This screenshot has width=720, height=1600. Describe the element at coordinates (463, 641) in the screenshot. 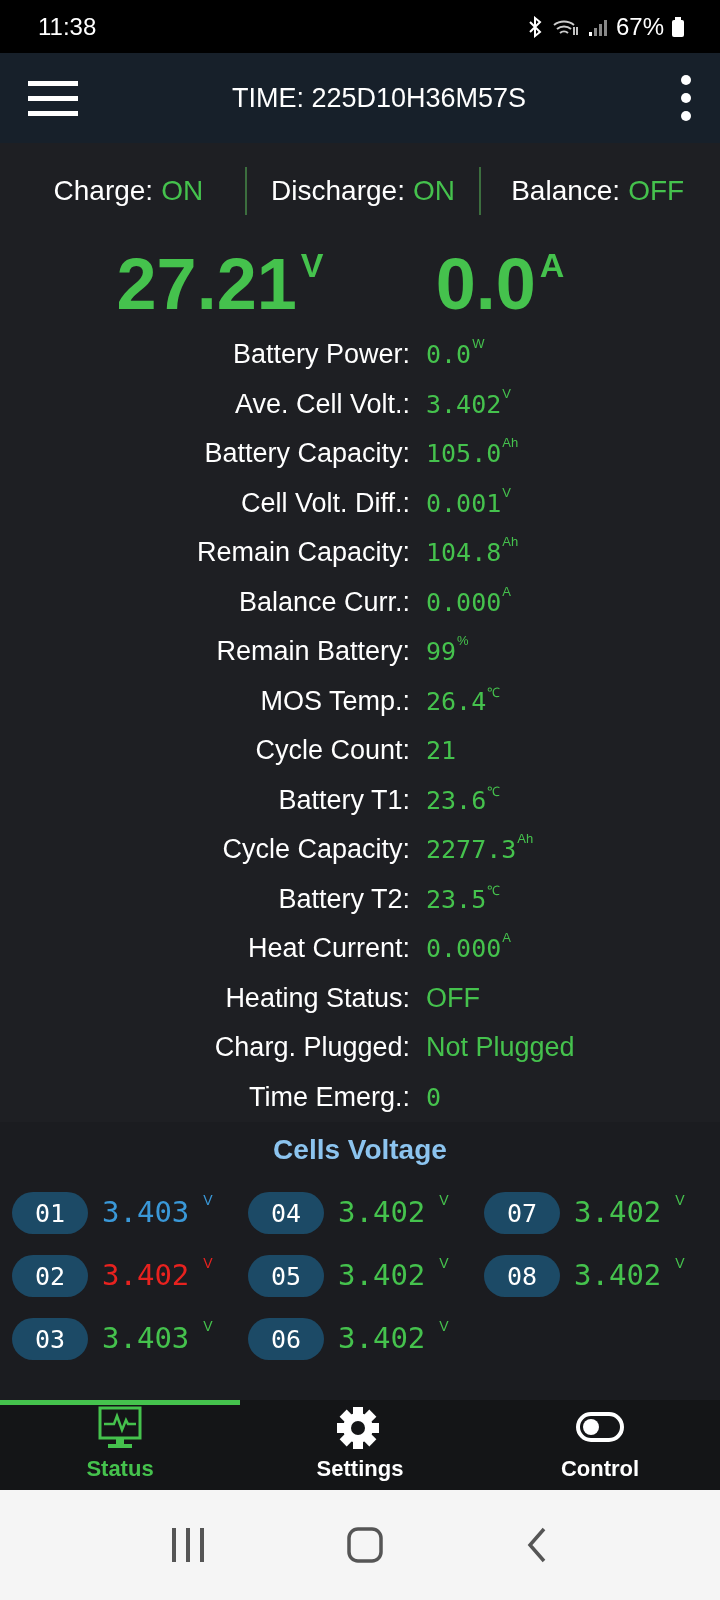

I see `unit-label: %` at that location.